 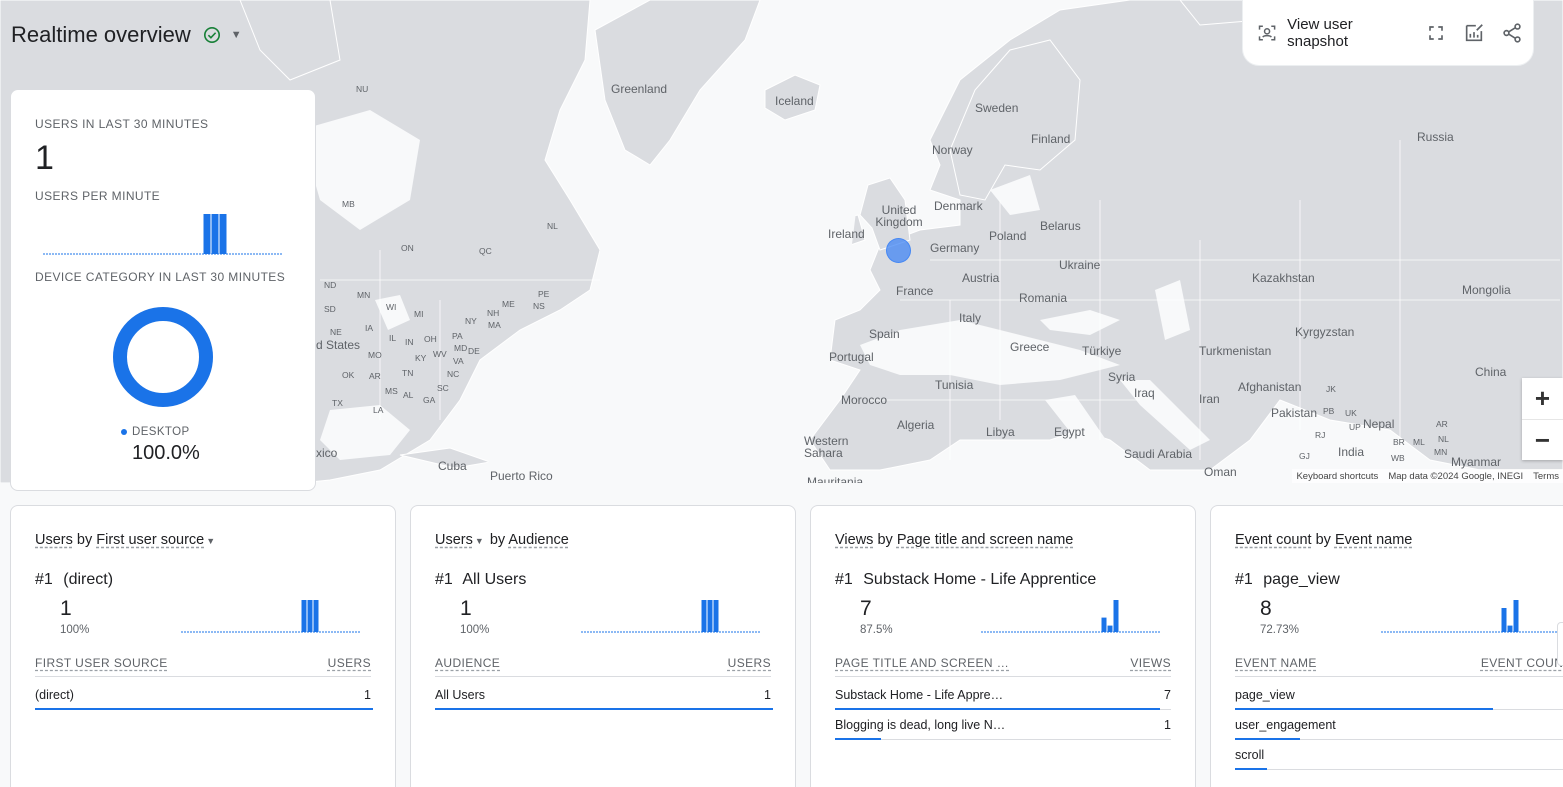 What do you see at coordinates (854, 540) in the screenshot?
I see `metric-selector: Views` at bounding box center [854, 540].